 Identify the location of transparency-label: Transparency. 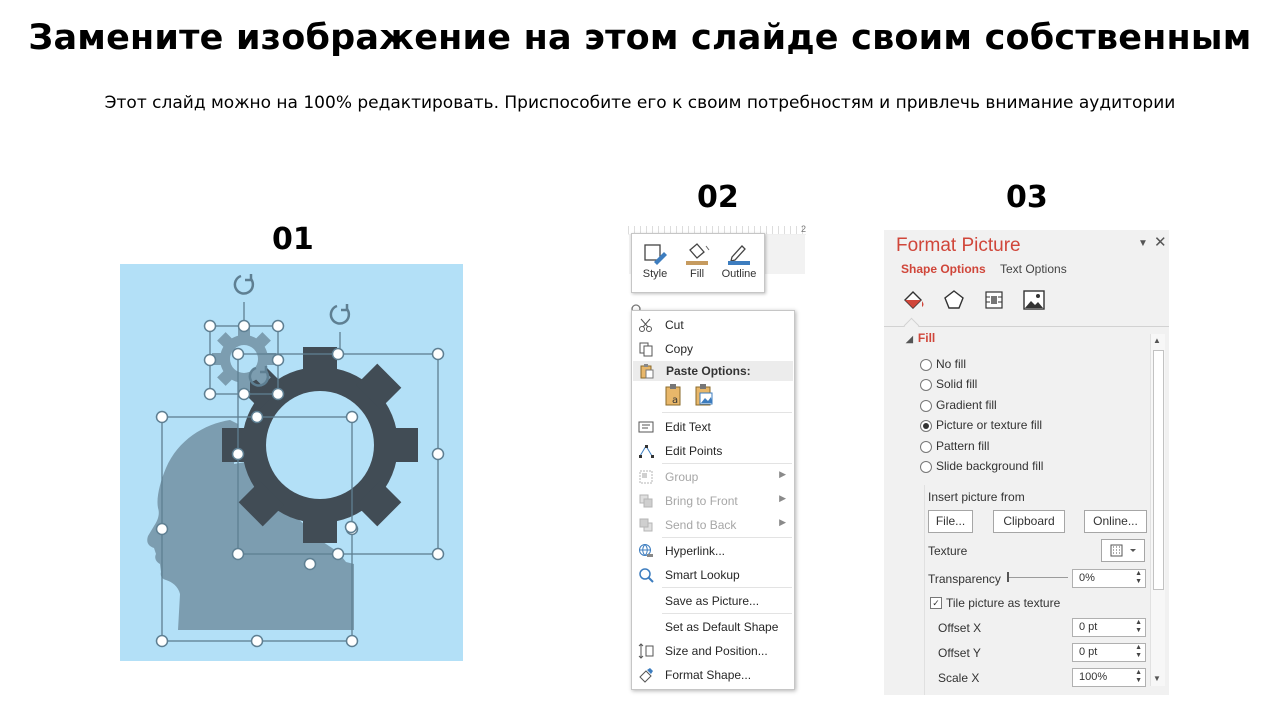
(964, 579).